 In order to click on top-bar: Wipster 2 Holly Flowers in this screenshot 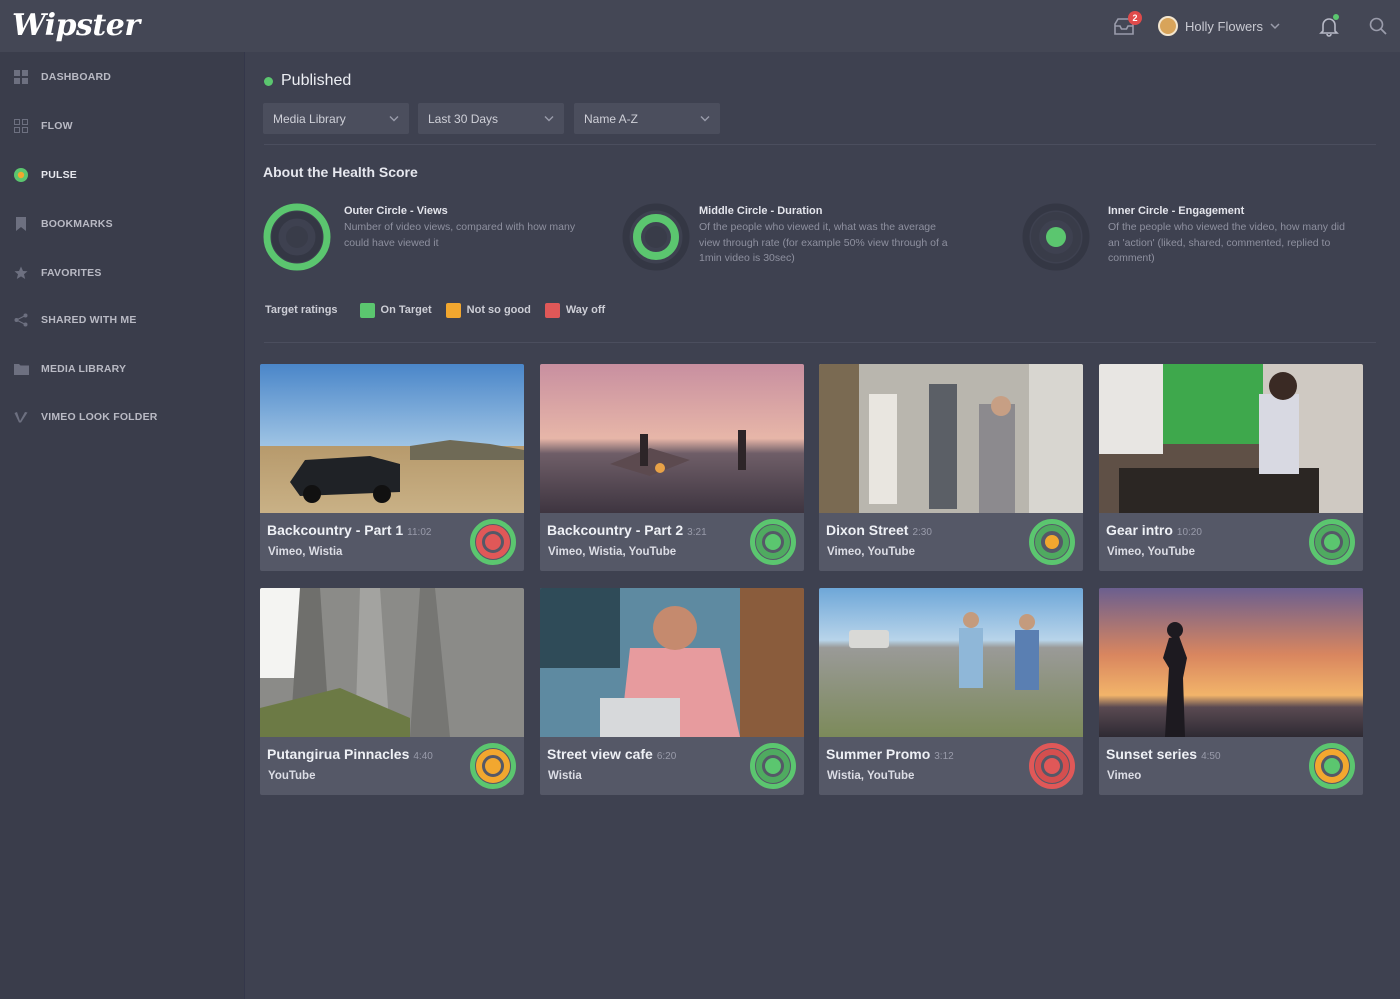, I will do `click(700, 26)`.